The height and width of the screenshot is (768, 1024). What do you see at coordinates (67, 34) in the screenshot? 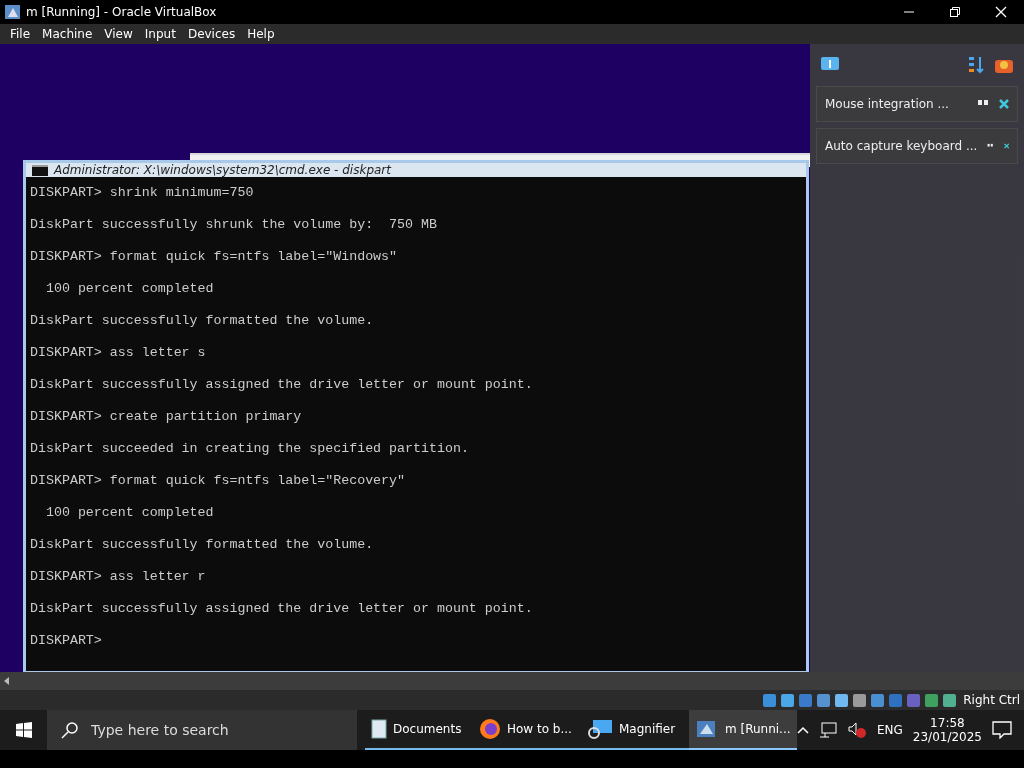
I see `menu-item: Machine` at bounding box center [67, 34].